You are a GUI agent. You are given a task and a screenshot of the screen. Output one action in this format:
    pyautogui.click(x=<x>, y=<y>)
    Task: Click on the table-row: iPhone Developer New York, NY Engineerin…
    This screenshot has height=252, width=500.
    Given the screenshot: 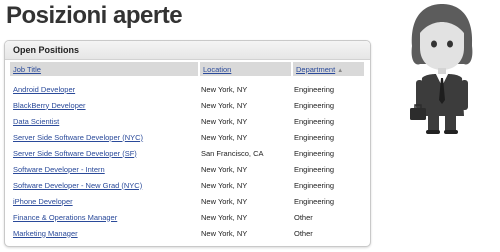 What is the action you would take?
    pyautogui.click(x=187, y=201)
    